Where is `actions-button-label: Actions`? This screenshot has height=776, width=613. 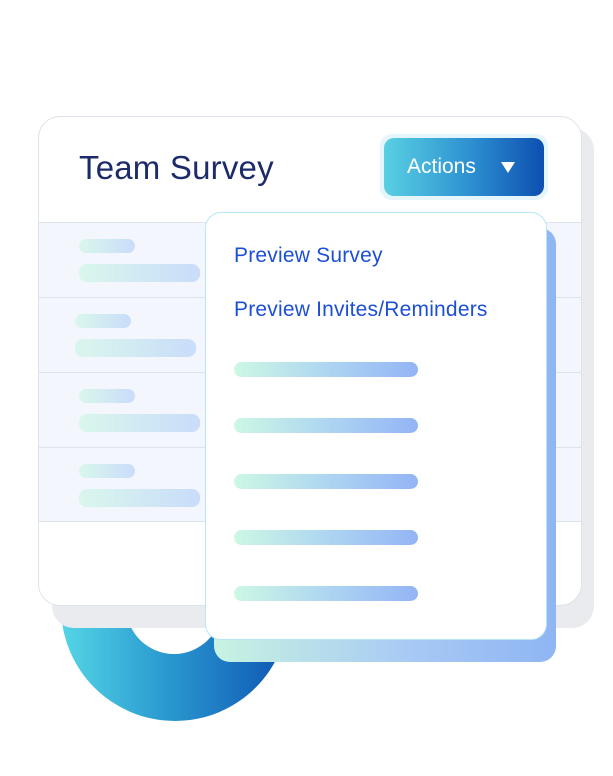 actions-button-label: Actions is located at coordinates (441, 166).